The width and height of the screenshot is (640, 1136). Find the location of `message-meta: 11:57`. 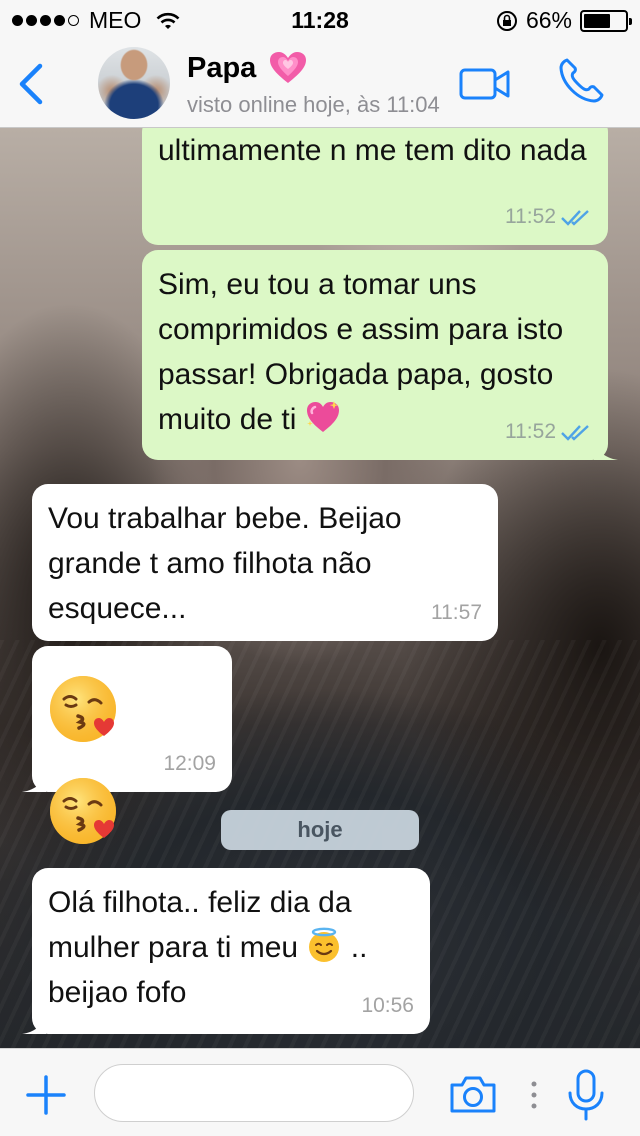

message-meta: 11:57 is located at coordinates (456, 612).